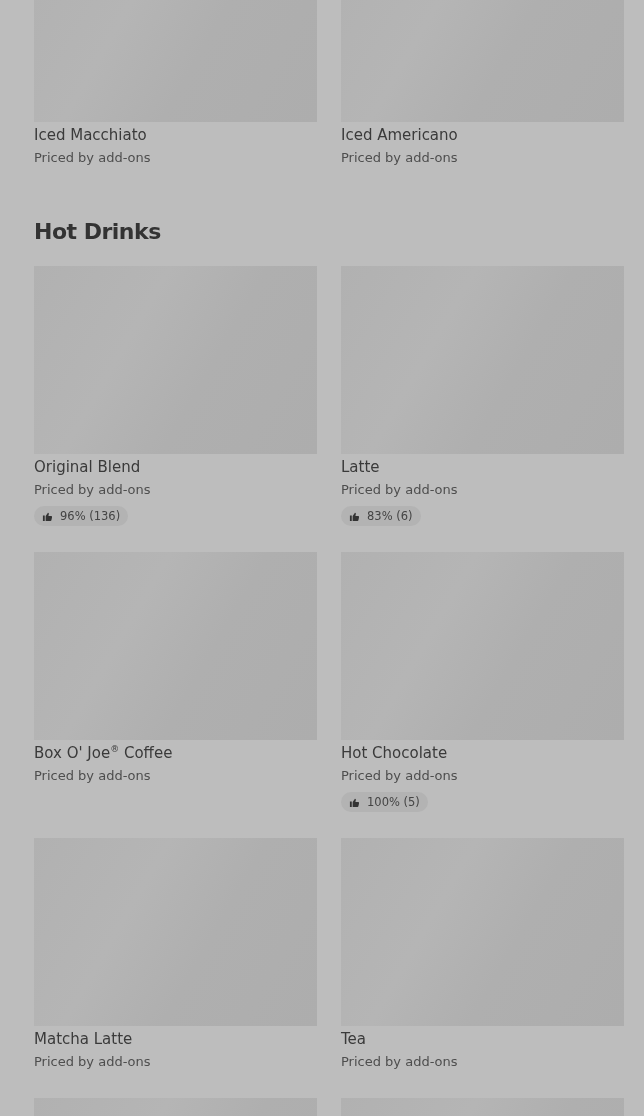 The height and width of the screenshot is (1116, 644). What do you see at coordinates (390, 516) in the screenshot?
I see `rating-text: 83% (6)` at bounding box center [390, 516].